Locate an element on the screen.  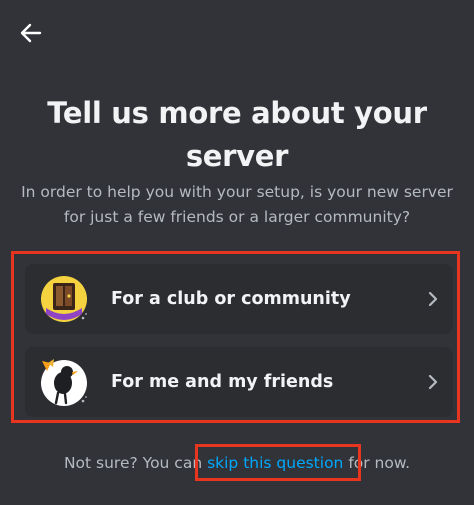
club-community-illustration-icon is located at coordinates (64, 299).